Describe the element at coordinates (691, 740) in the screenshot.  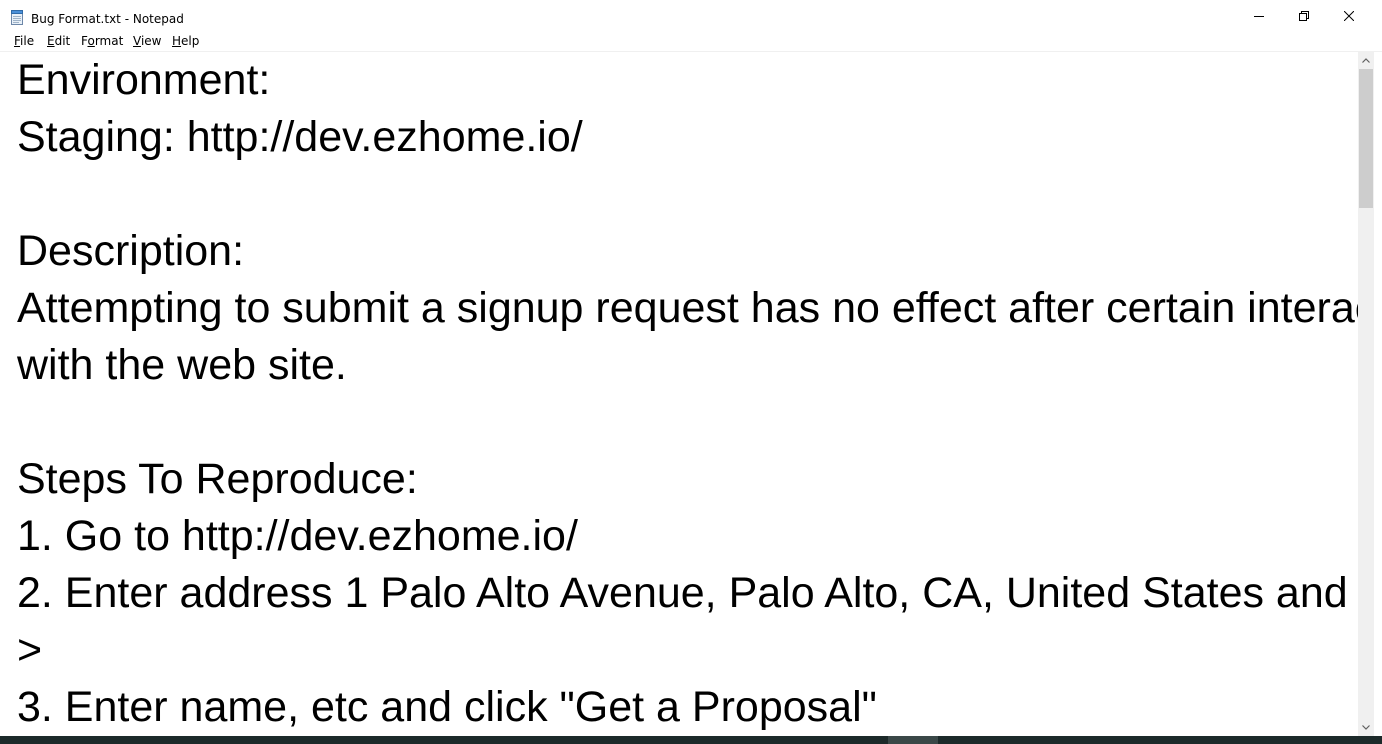
I see `taskbar` at that location.